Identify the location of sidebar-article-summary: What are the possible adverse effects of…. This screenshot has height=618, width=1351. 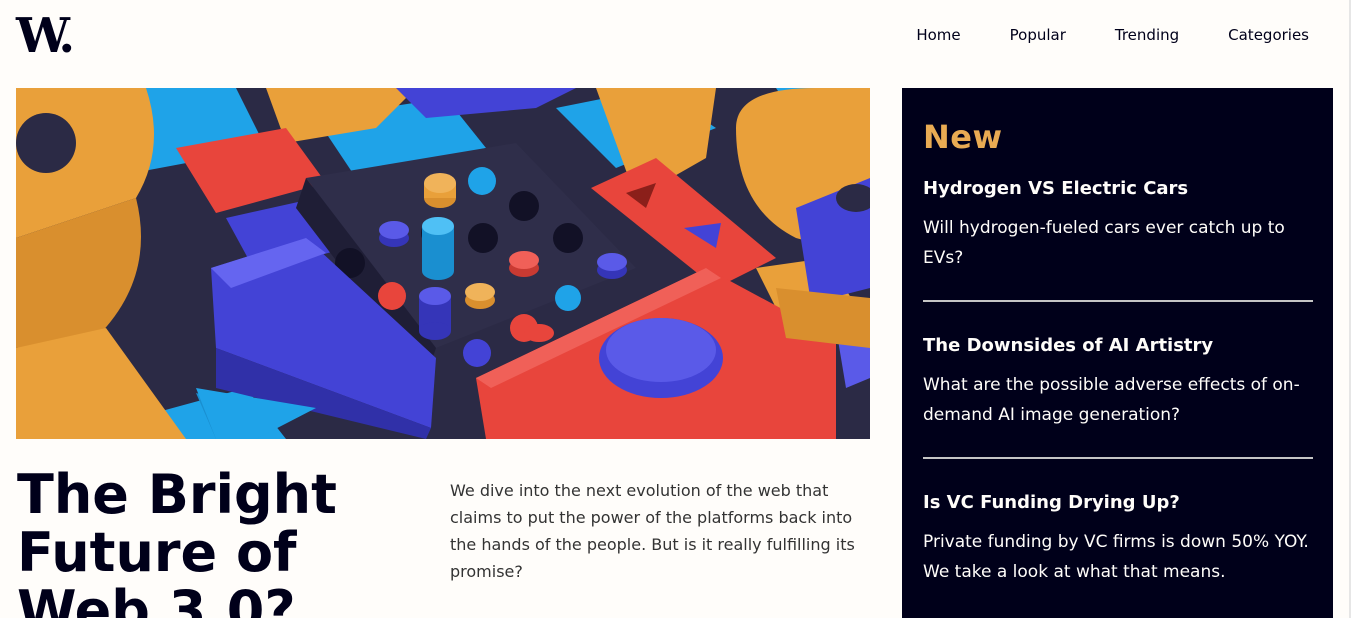
(1111, 400).